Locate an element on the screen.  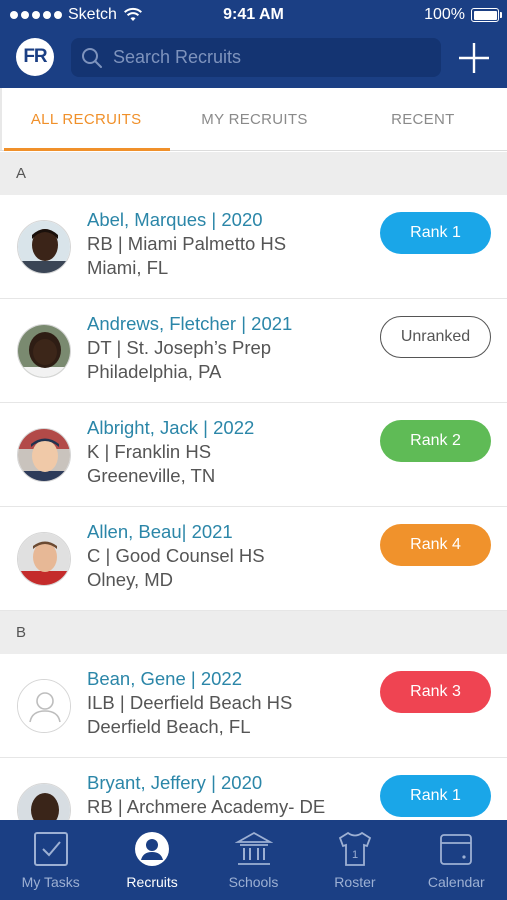
recruit-location: Miami, FL is located at coordinates (128, 267).